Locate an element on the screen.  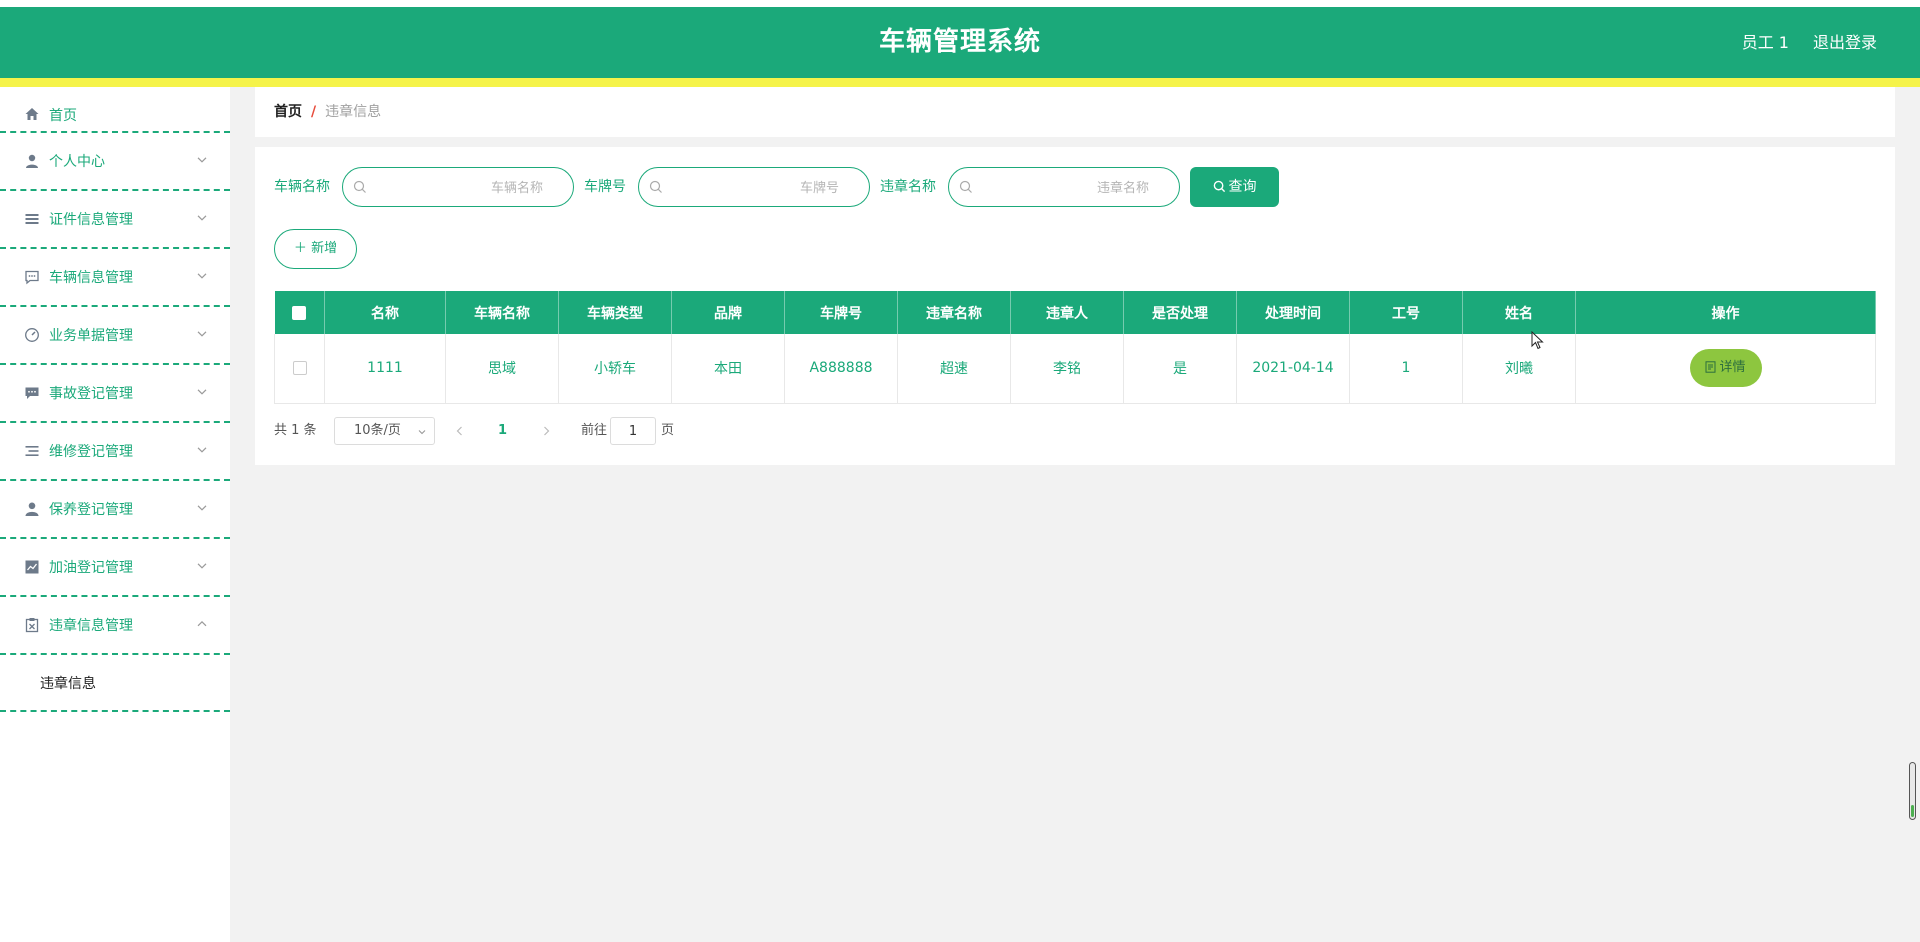
select-all-checkbox is located at coordinates (299, 312).